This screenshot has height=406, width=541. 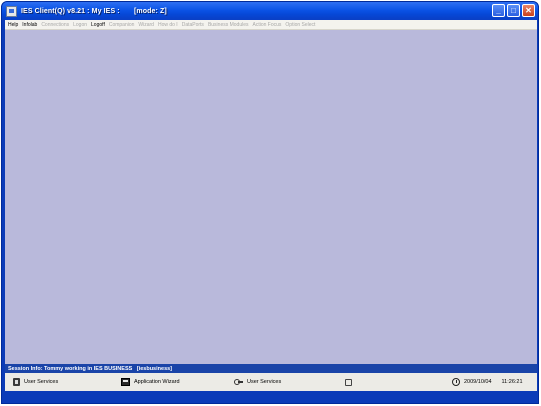 What do you see at coordinates (264, 382) in the screenshot?
I see `status-user-services-2-label: User Services` at bounding box center [264, 382].